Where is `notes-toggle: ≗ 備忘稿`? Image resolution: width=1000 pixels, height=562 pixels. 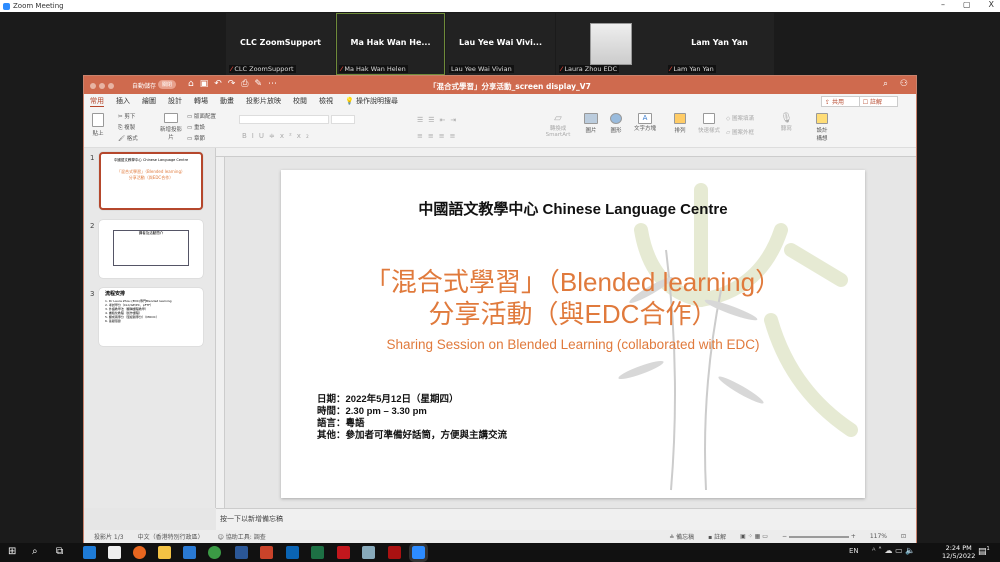
notes-toggle: ≗ 備忘稿 is located at coordinates (681, 536).